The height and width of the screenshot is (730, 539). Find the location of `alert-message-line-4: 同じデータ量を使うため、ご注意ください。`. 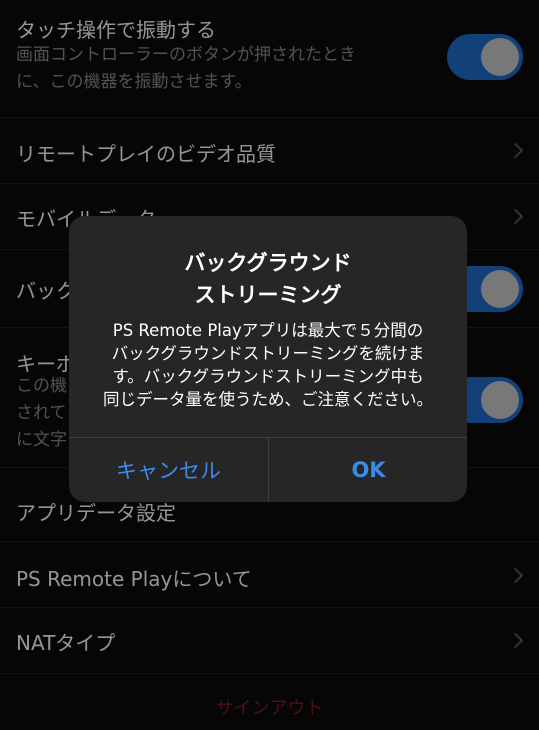

alert-message-line-4: 同じデータ量を使うため、ご注意ください。 is located at coordinates (268, 399).